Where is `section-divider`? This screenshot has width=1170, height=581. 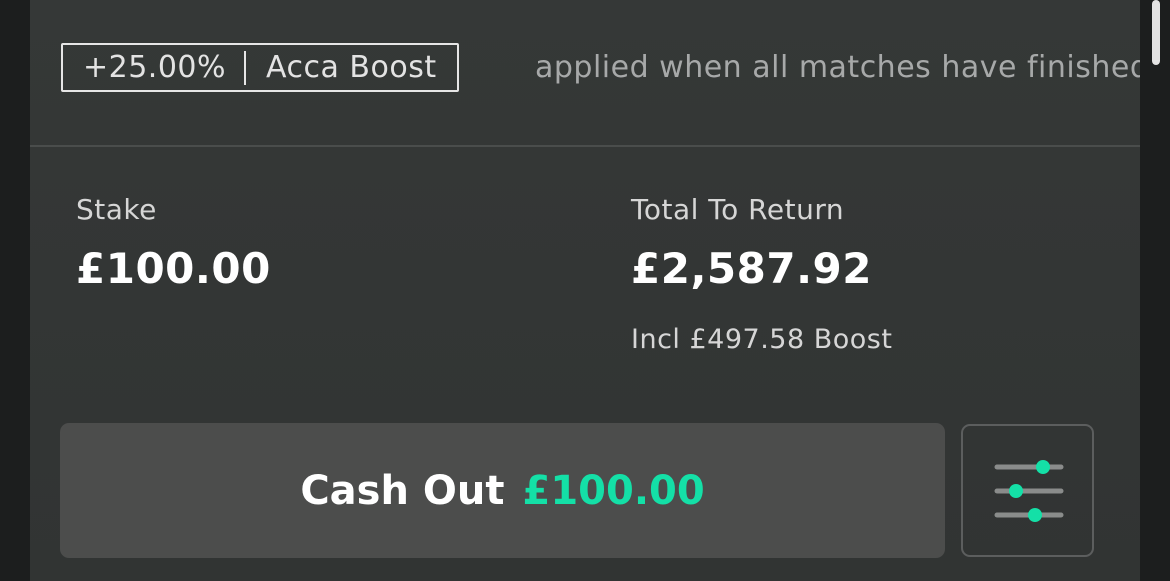 section-divider is located at coordinates (585, 146).